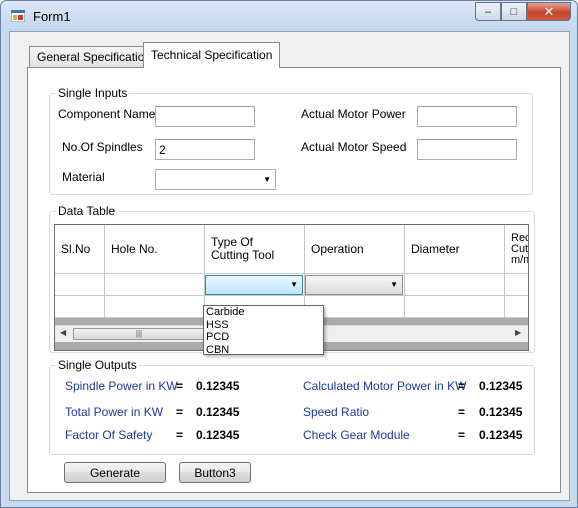  I want to click on app-icon, so click(18, 16).